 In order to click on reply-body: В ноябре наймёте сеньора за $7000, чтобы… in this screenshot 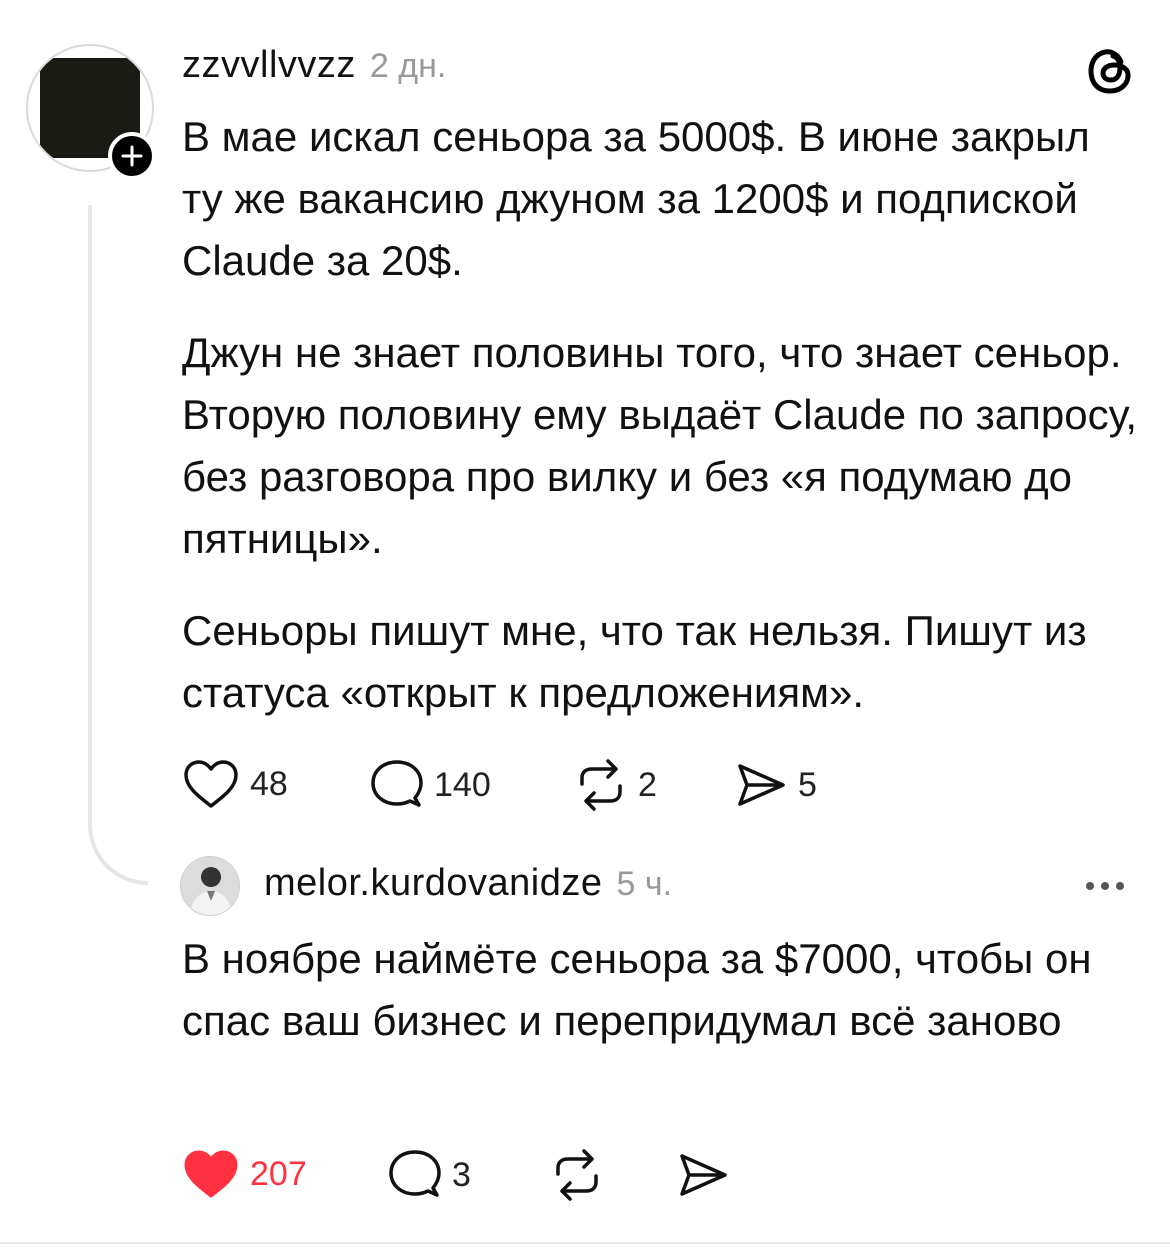, I will do `click(662, 990)`.